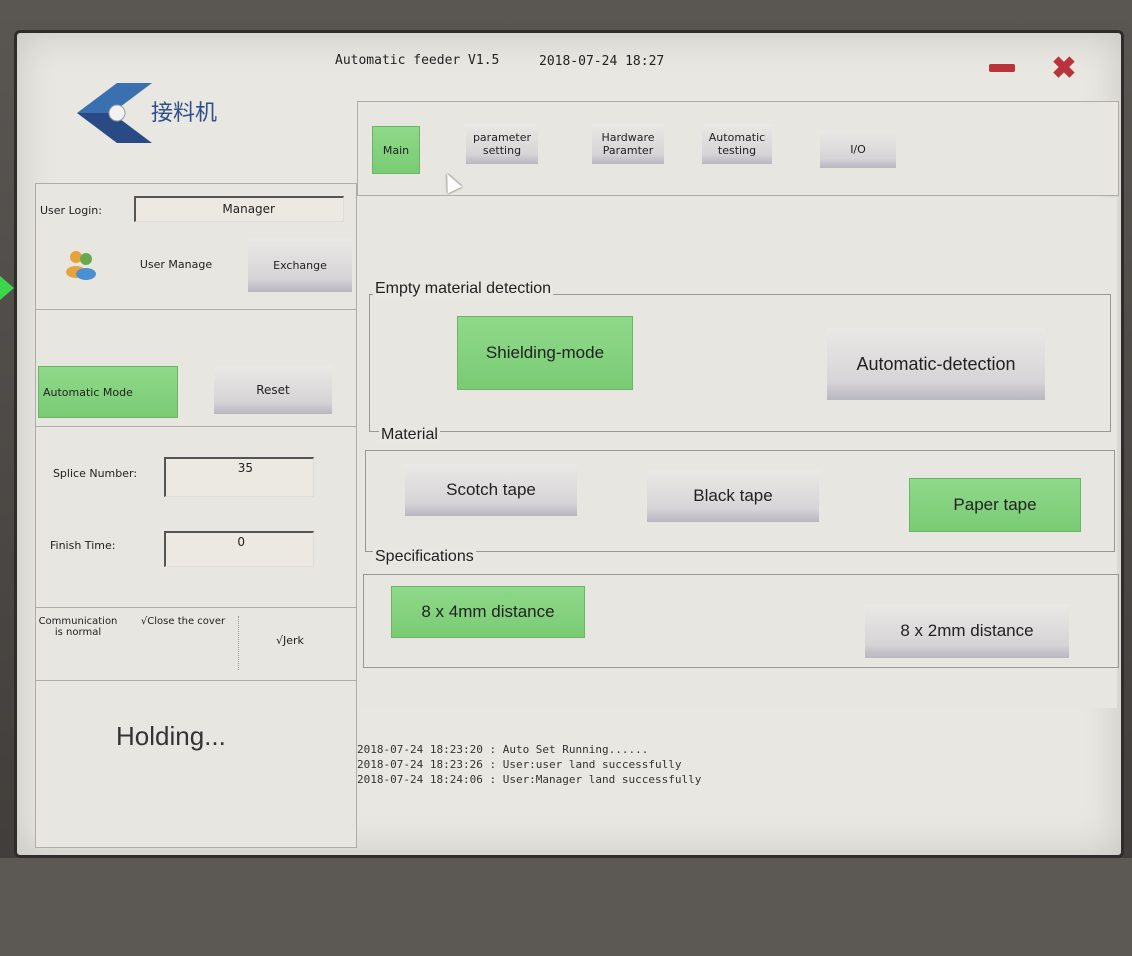 This screenshot has height=956, width=1132. Describe the element at coordinates (396, 150) in the screenshot. I see `tab-main: Main` at that location.